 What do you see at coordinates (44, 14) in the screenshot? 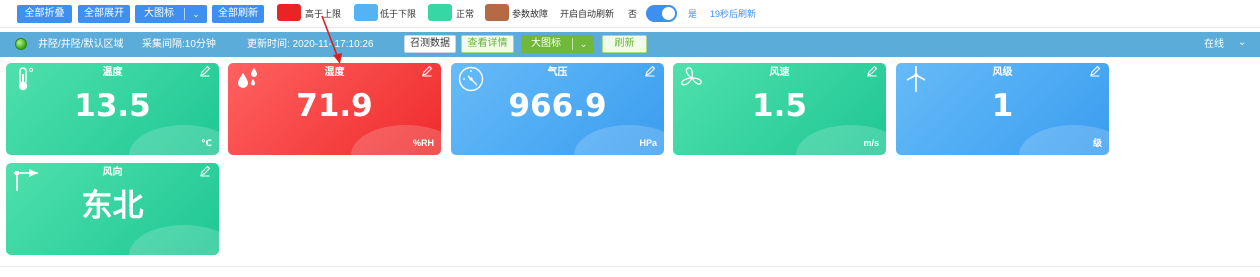
I see `collapse-all-button: 全部折叠` at bounding box center [44, 14].